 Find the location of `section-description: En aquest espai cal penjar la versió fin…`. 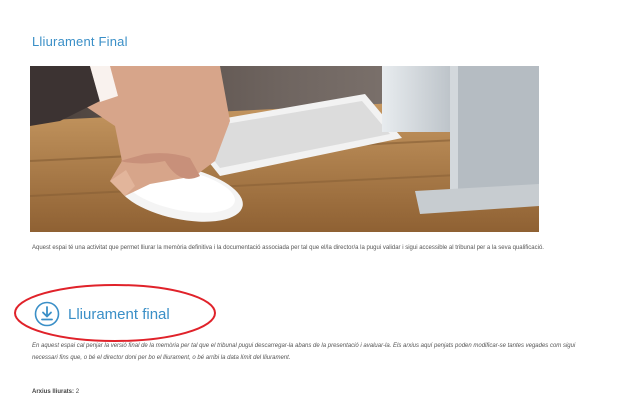

section-description: En aquest espai cal penjar la versió fin… is located at coordinates (304, 352).